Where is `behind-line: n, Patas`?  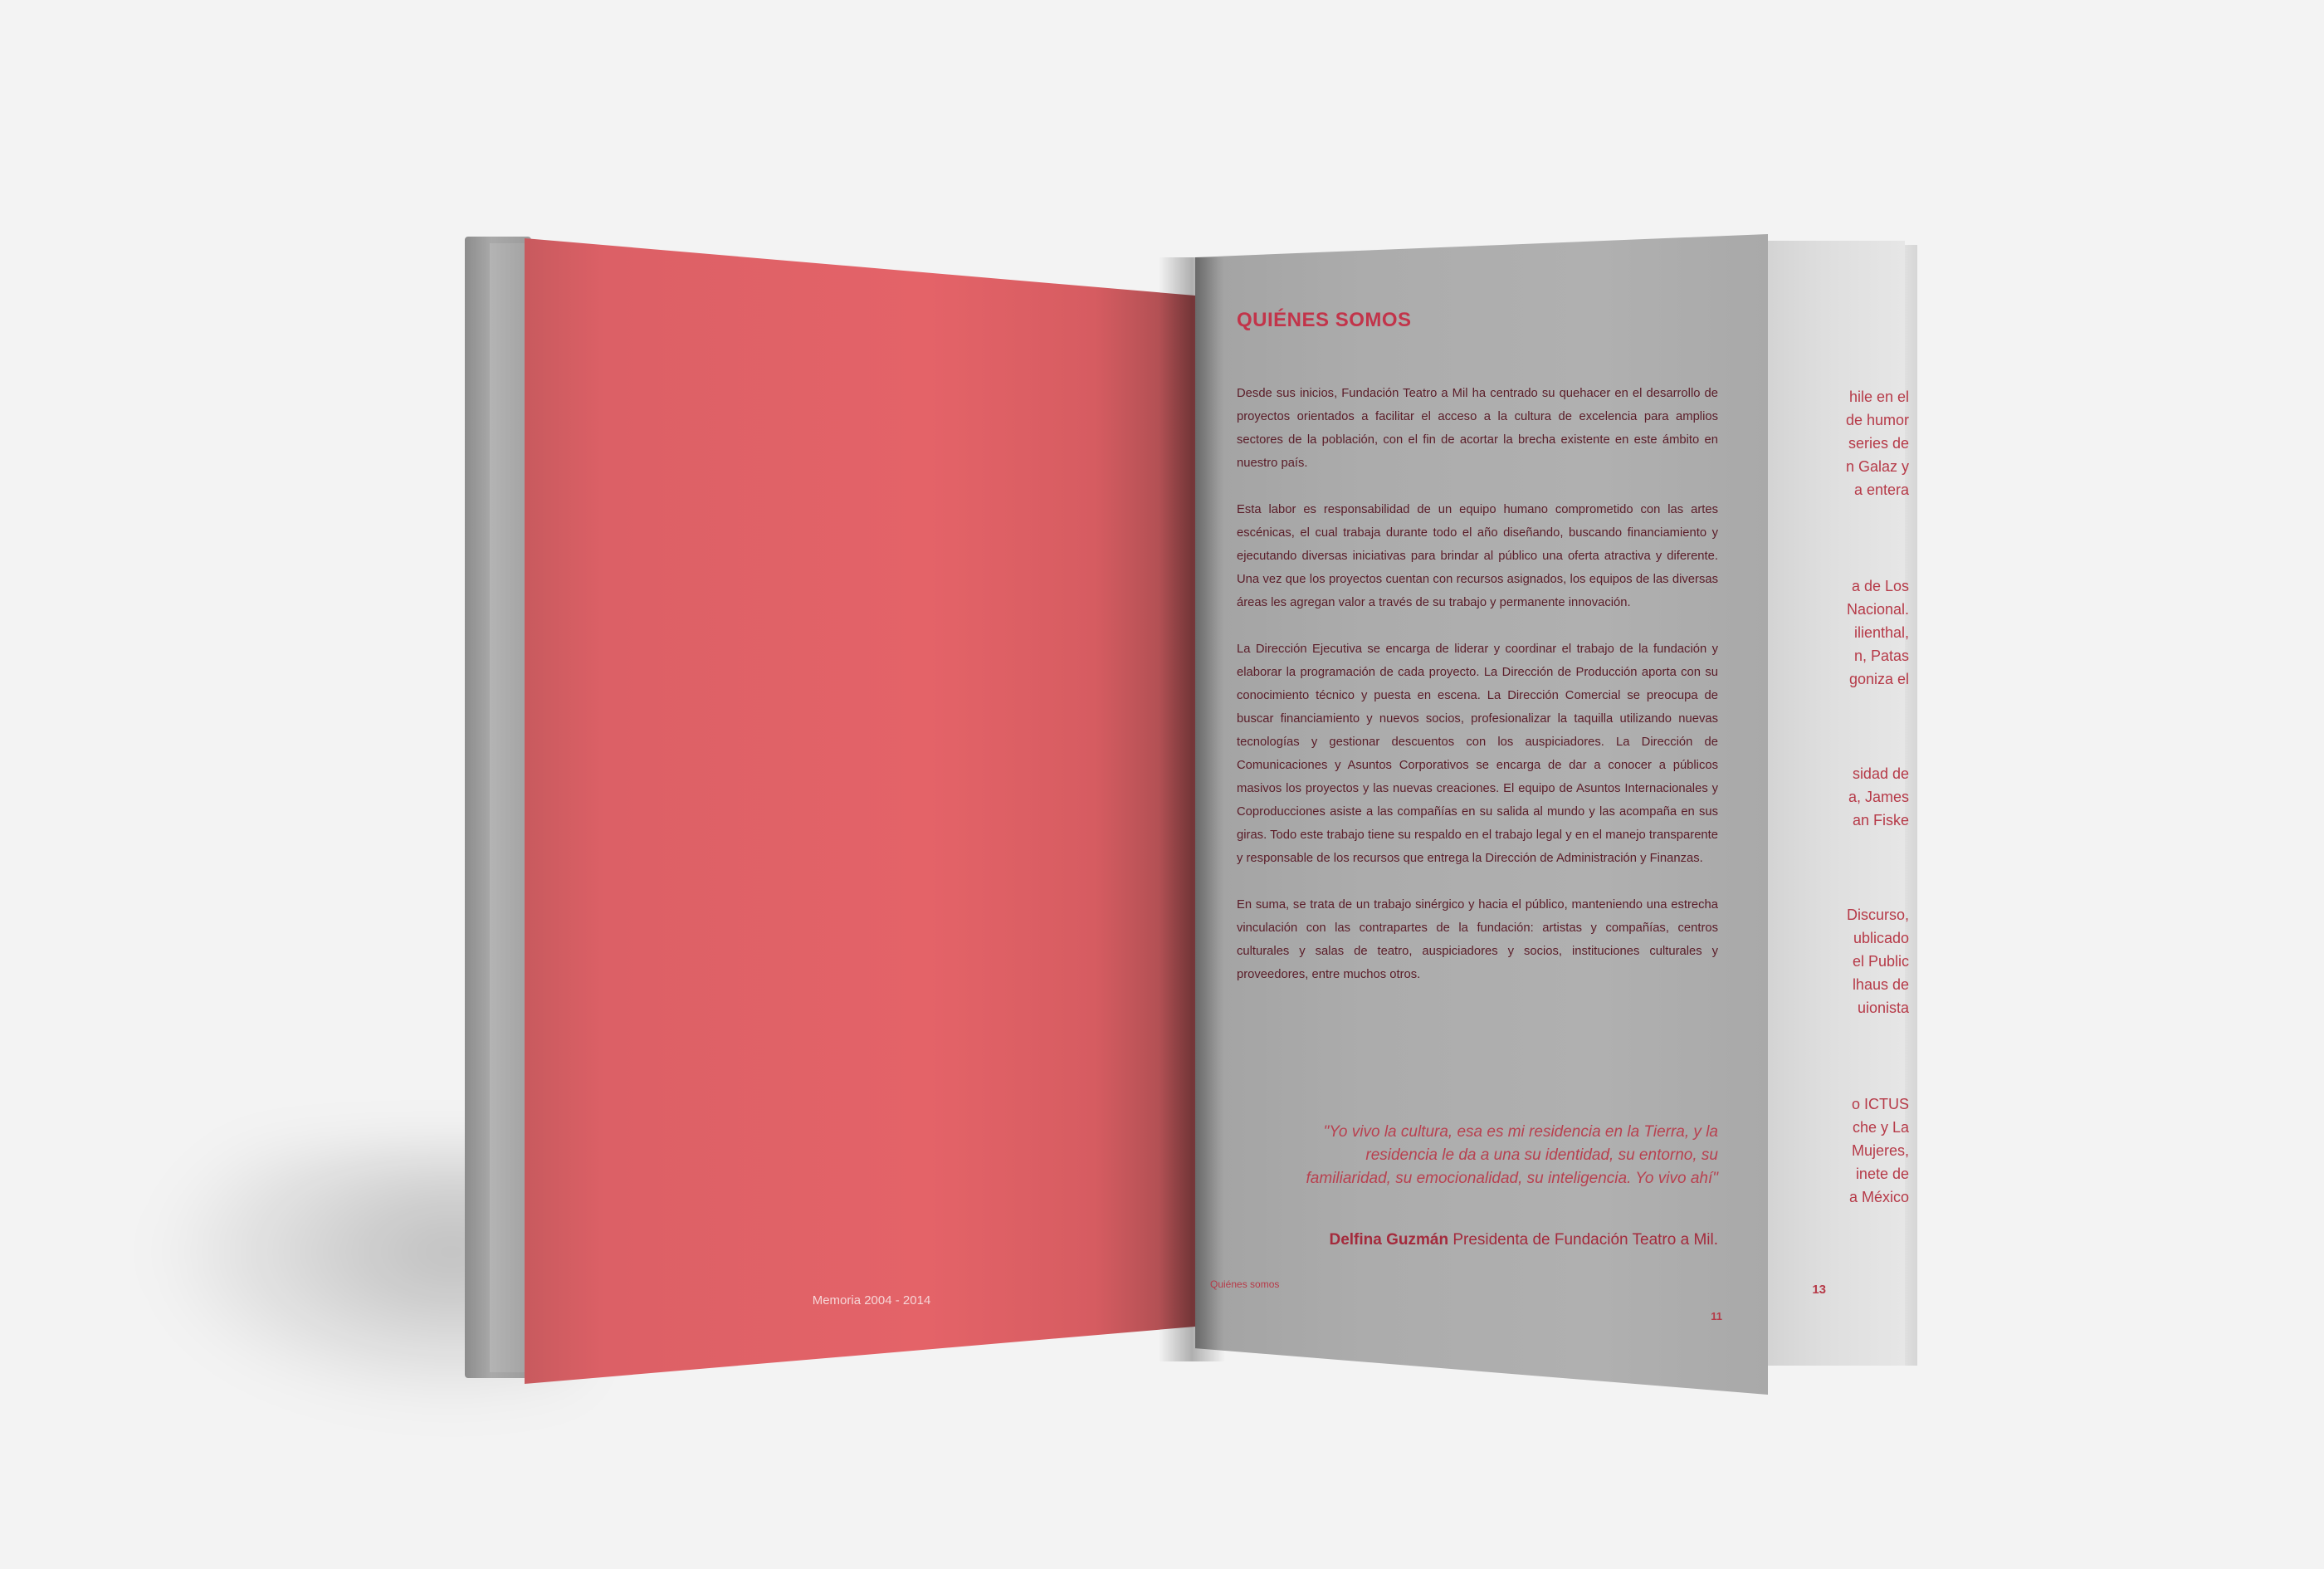
behind-line: n, Patas is located at coordinates (1881, 656).